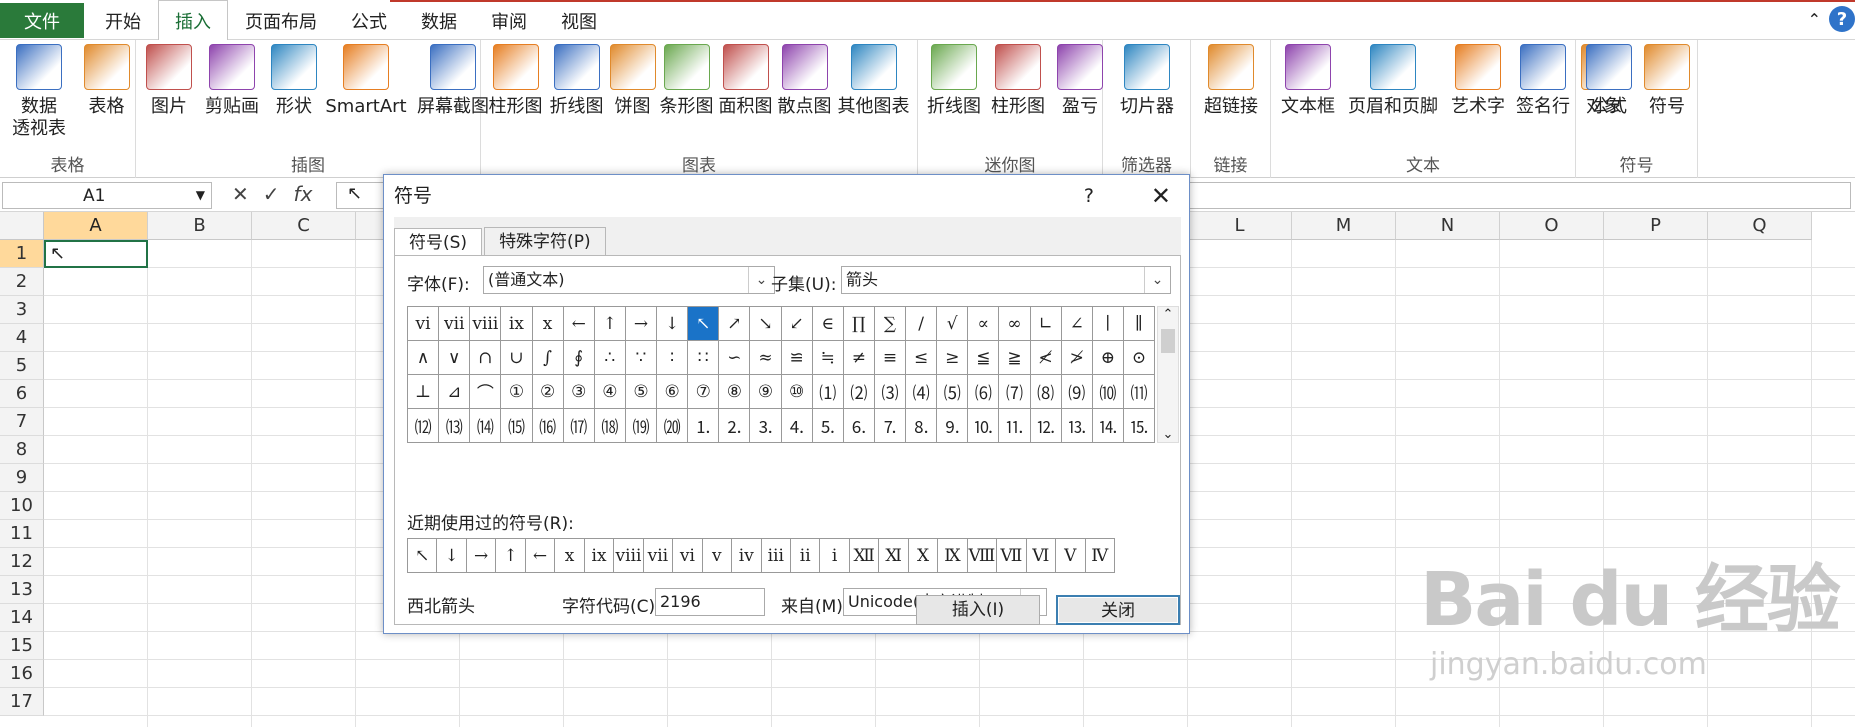  I want to click on row-header: 7, so click(22, 422).